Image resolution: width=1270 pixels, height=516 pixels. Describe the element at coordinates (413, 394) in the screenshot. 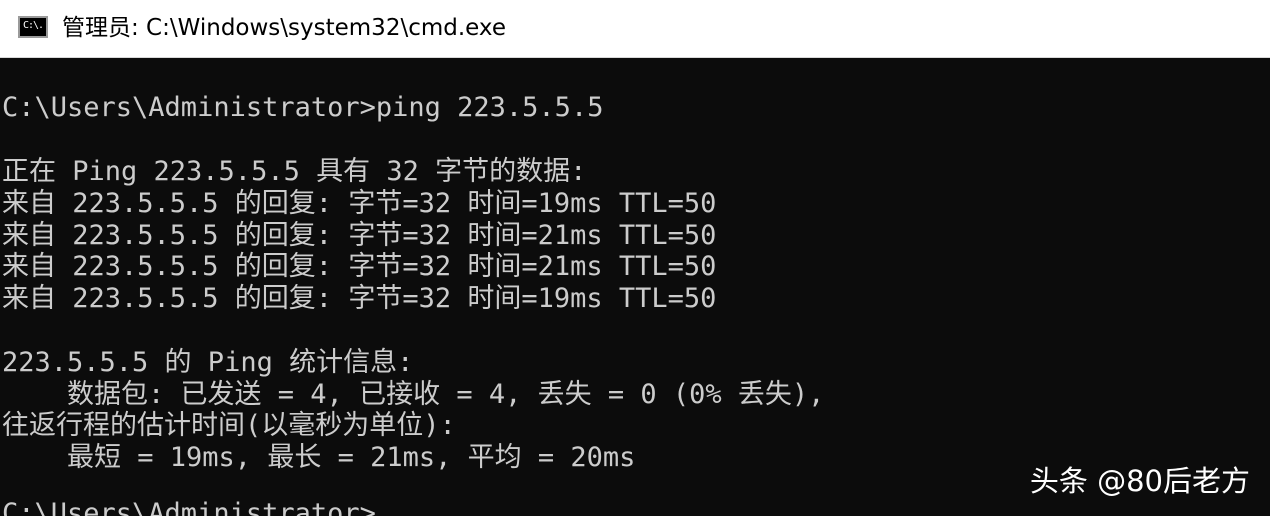

I see `console-line-packets: 数据包: 已发送 = 4, 已接收 = 4, 丢失 = 0 (0% 丢失),` at that location.